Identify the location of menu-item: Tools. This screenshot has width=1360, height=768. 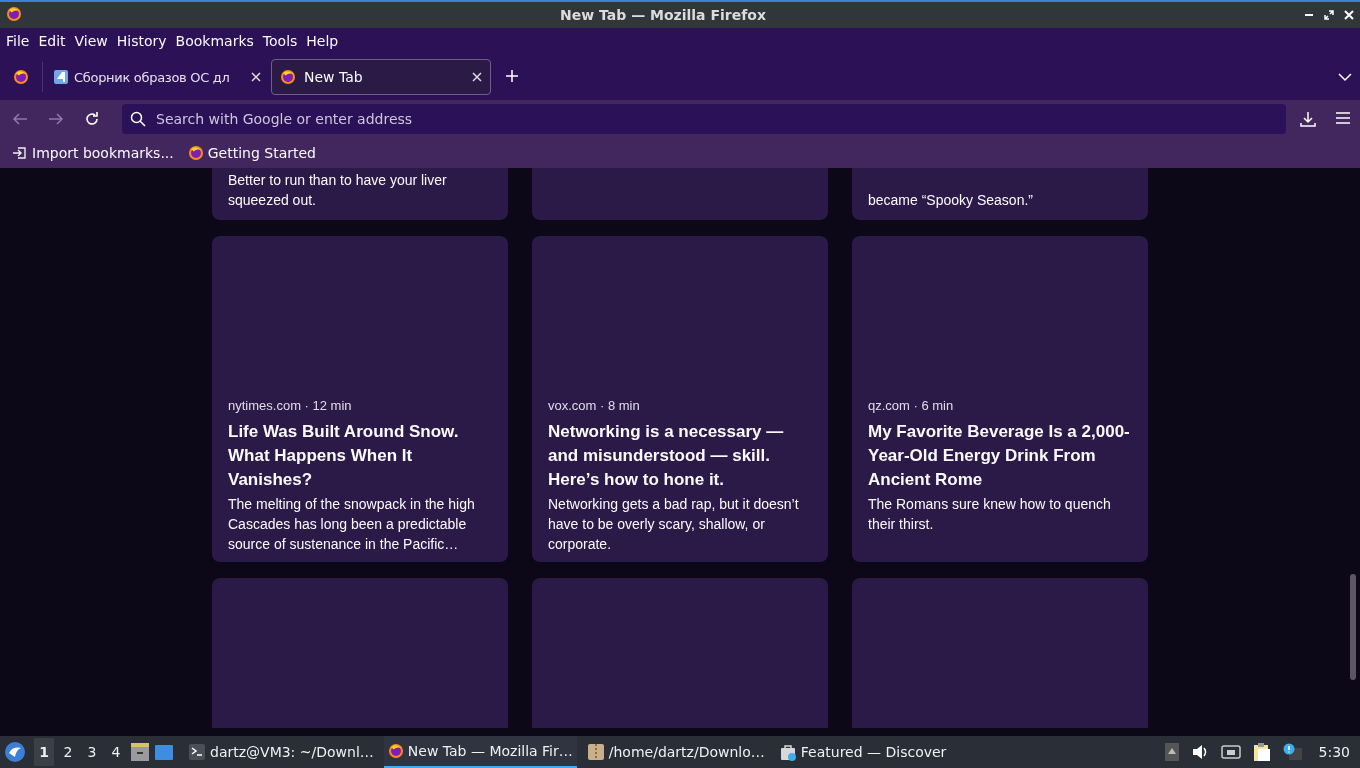
(280, 41).